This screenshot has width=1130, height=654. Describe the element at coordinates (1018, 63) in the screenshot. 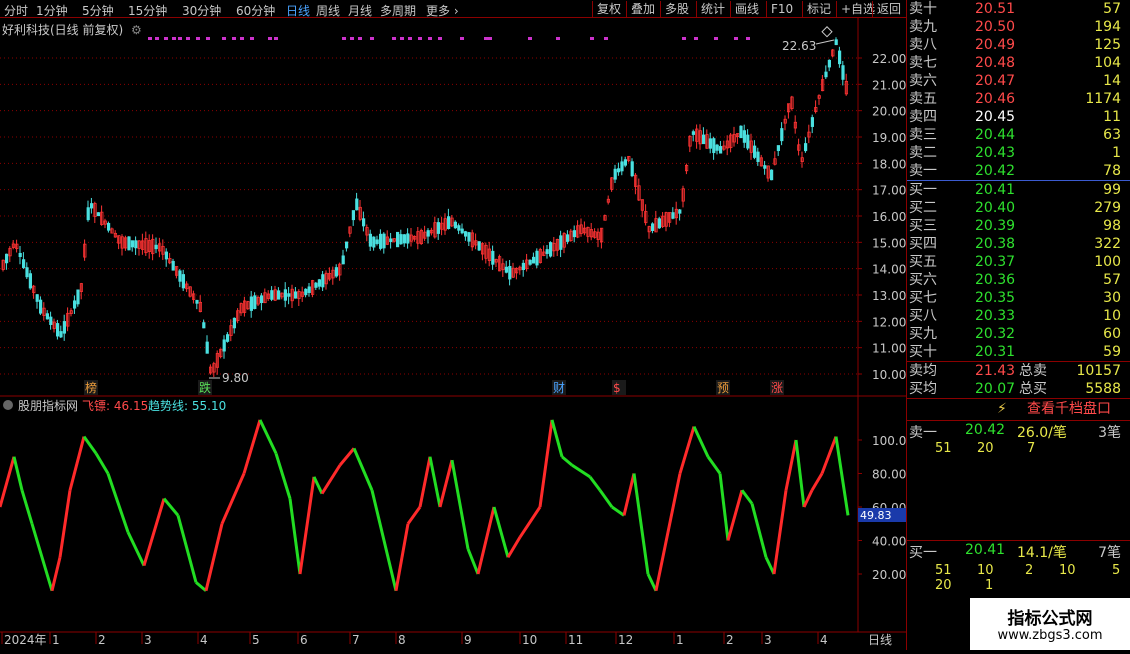

I see `sell-level-row: 卖七 20.48 104` at that location.